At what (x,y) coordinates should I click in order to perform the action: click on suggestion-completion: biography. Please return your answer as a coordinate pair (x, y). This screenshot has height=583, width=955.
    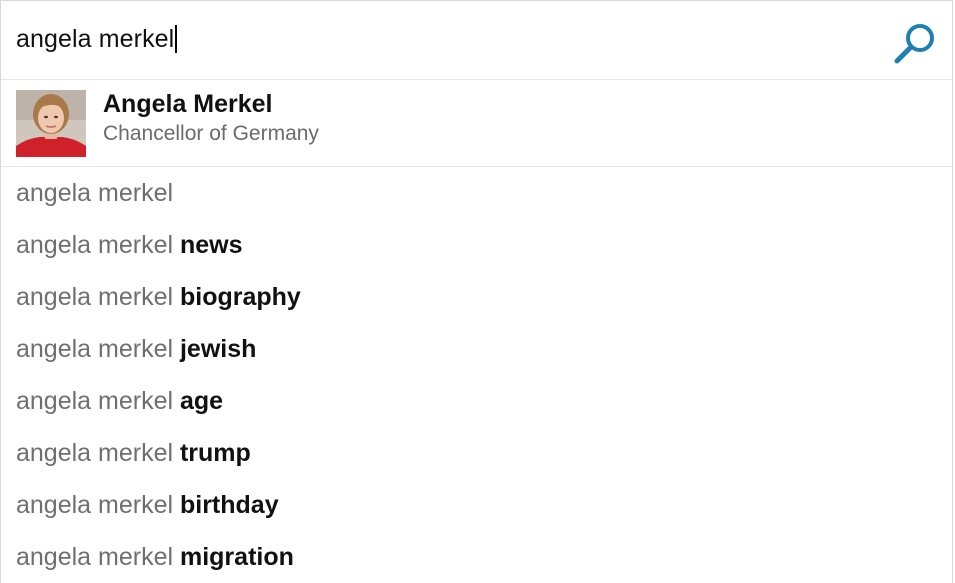
    Looking at the image, I should click on (240, 297).